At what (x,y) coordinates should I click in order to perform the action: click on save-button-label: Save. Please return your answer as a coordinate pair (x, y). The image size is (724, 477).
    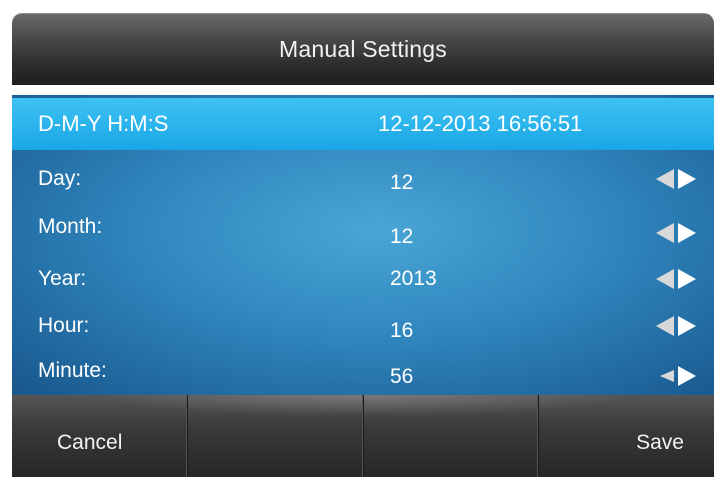
    Looking at the image, I should click on (660, 442).